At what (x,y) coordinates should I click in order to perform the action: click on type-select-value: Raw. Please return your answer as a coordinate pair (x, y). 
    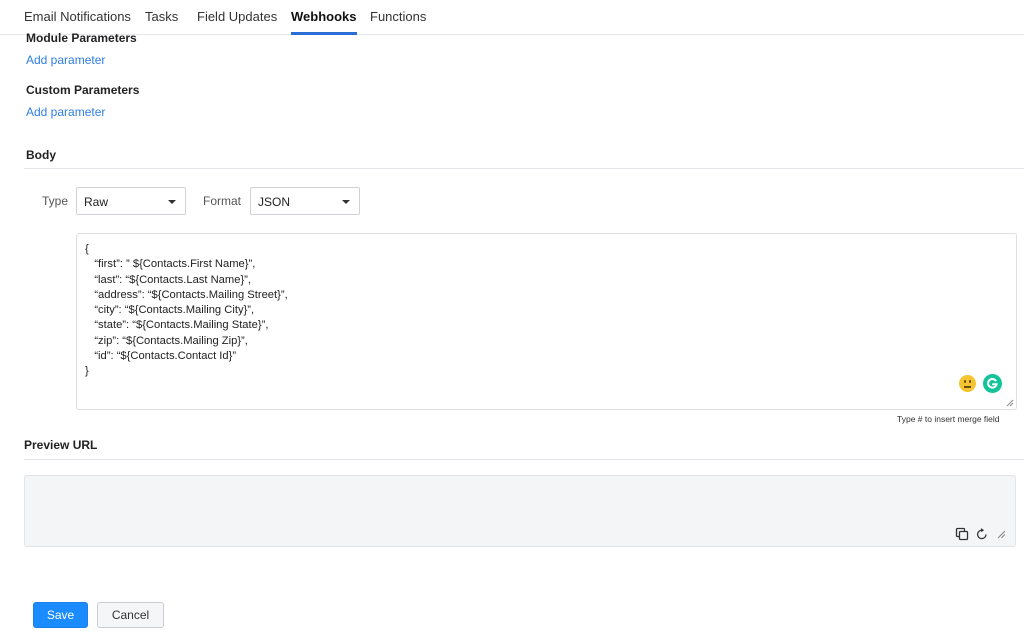
    Looking at the image, I should click on (96, 202).